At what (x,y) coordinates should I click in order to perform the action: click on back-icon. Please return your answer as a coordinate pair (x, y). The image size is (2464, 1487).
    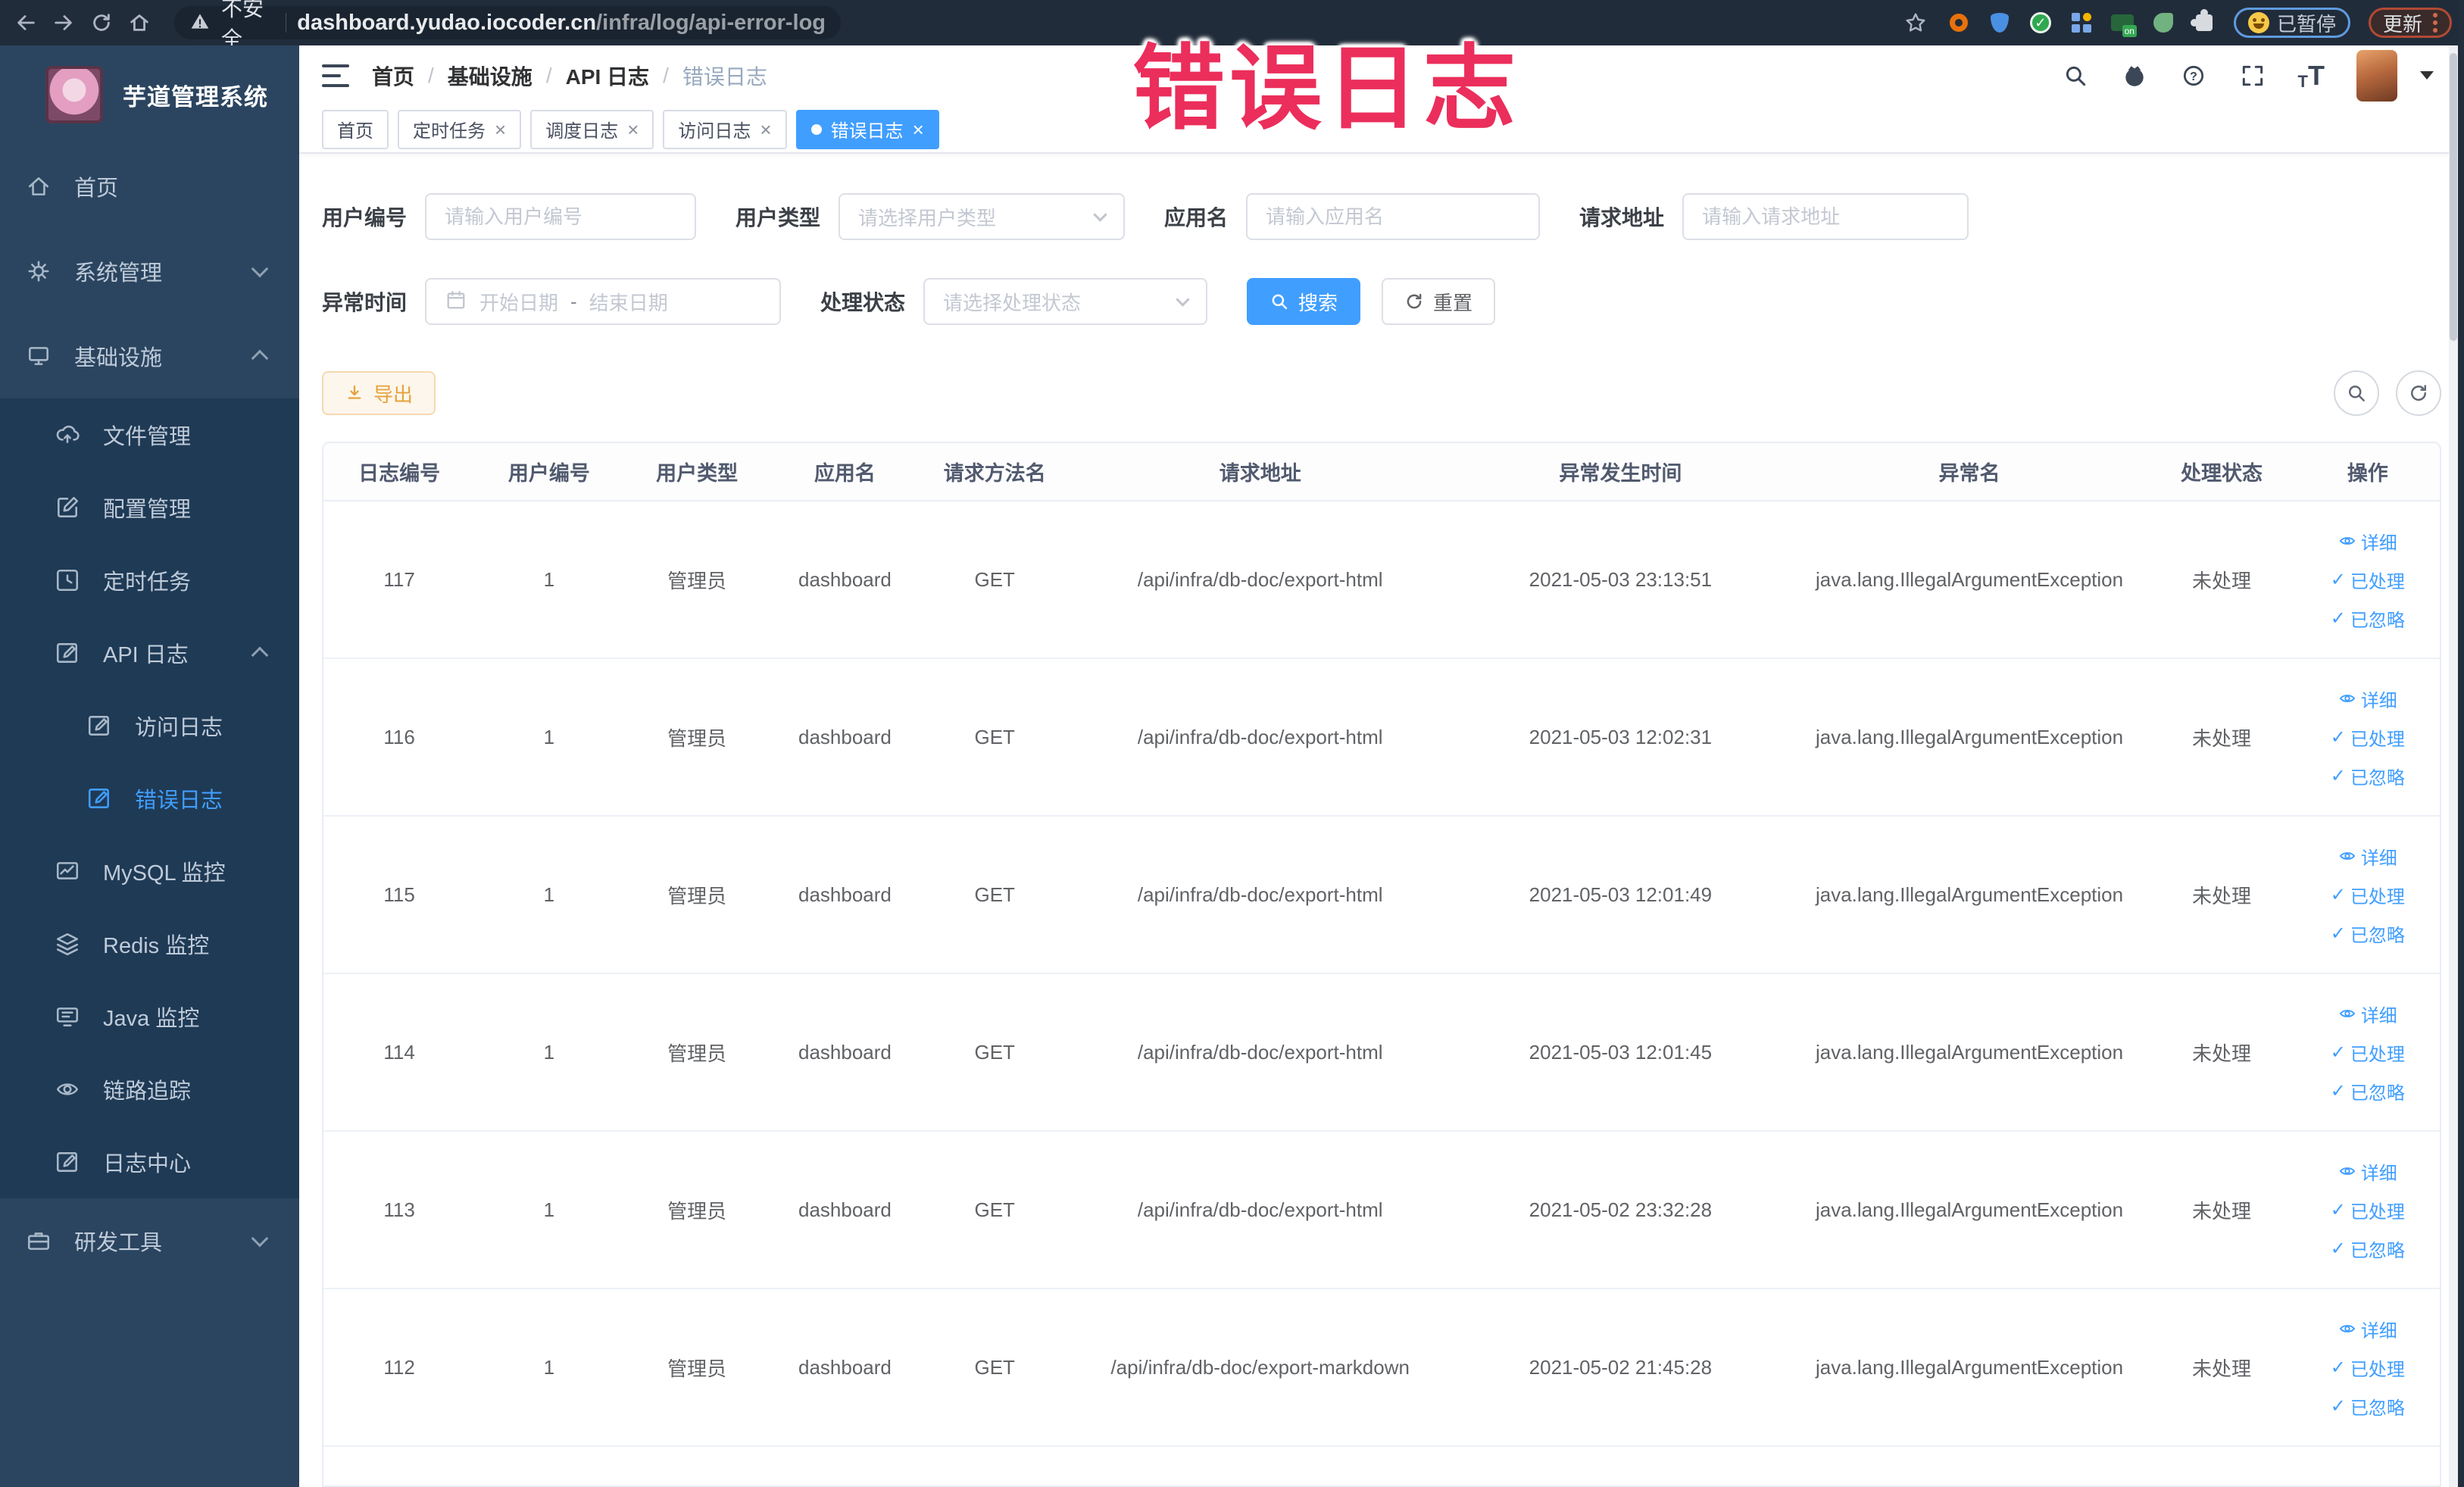
    Looking at the image, I should click on (25, 22).